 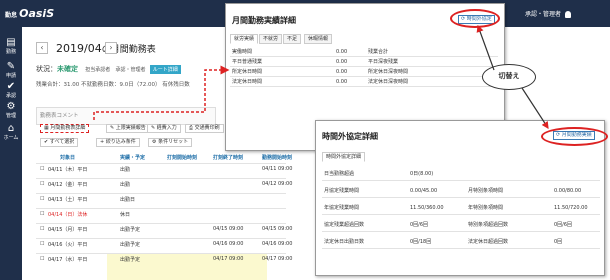 I want to click on row-label: 法定休日深夜時間, so click(x=388, y=82).